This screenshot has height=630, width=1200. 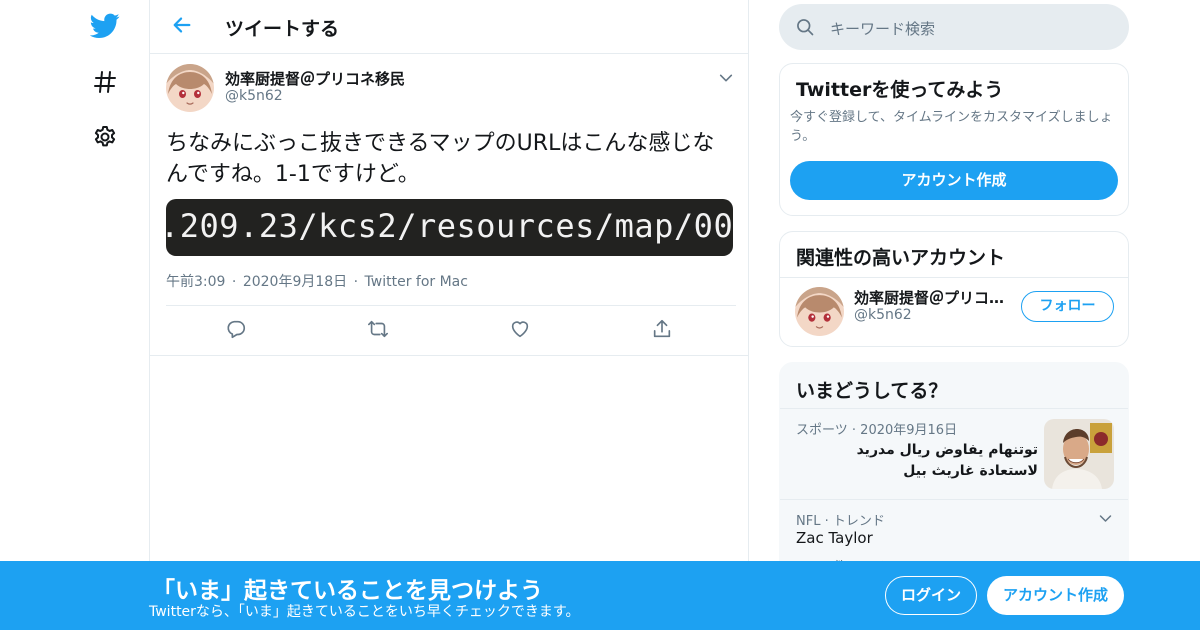 I want to click on tweet-actions, so click(x=451, y=330).